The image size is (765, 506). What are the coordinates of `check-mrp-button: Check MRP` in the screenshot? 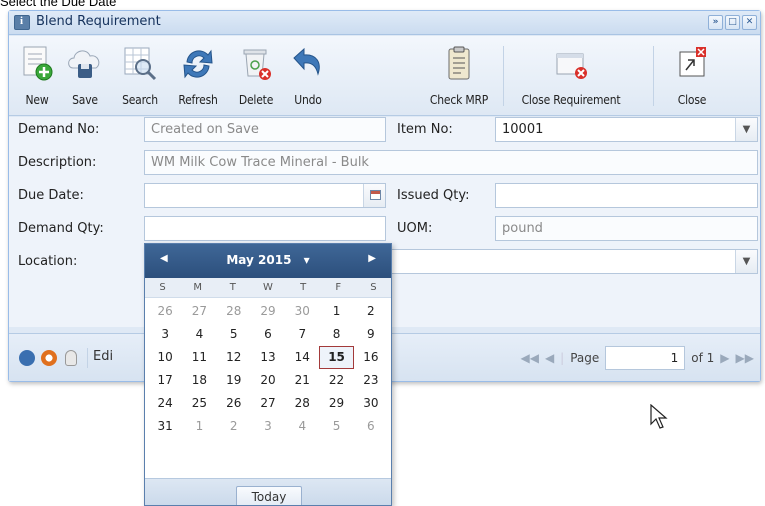 It's located at (459, 77).